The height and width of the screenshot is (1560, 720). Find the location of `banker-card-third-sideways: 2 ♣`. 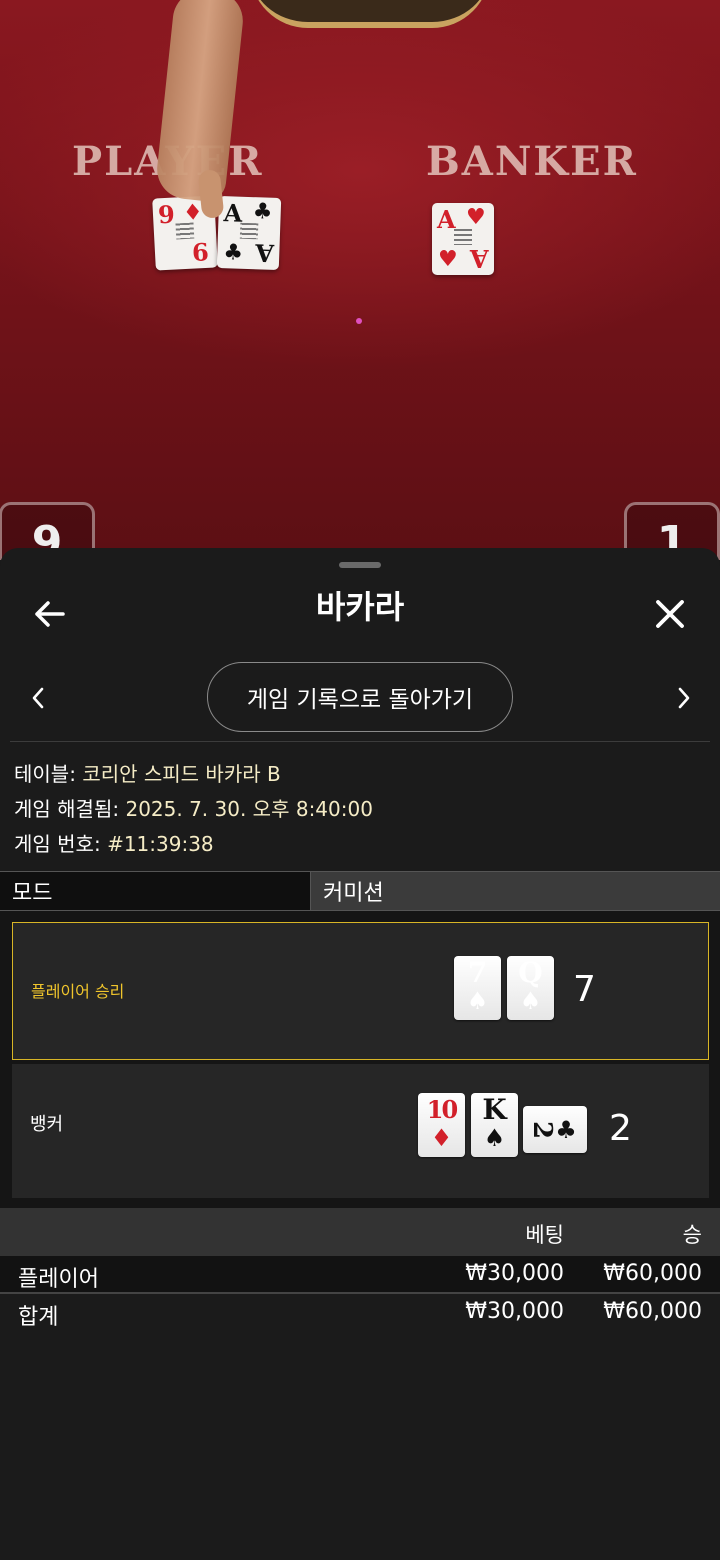

banker-card-third-sideways: 2 ♣ is located at coordinates (555, 1129).